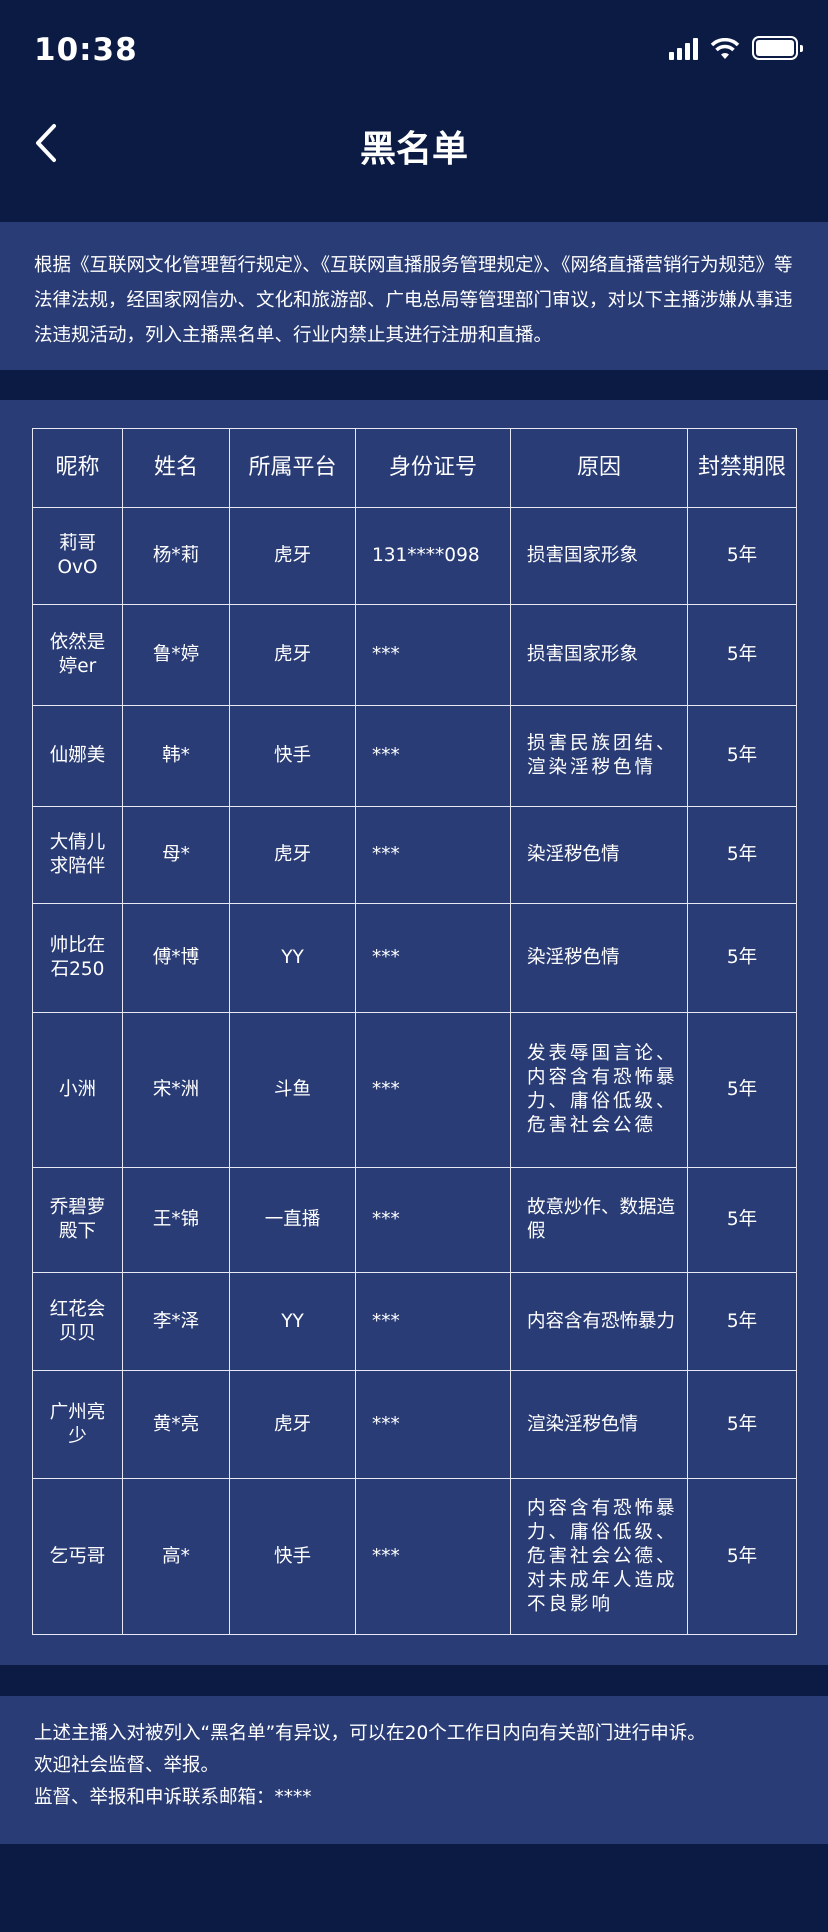 The image size is (828, 1932). What do you see at coordinates (176, 756) in the screenshot?
I see `cell-name: 韩*` at bounding box center [176, 756].